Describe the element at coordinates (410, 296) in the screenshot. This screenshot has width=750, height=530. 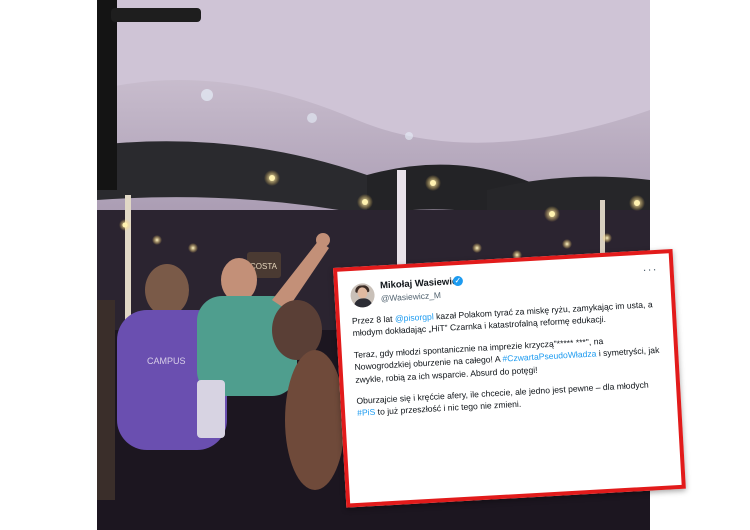
I see `author-handle: @Wasiewicz_M` at that location.